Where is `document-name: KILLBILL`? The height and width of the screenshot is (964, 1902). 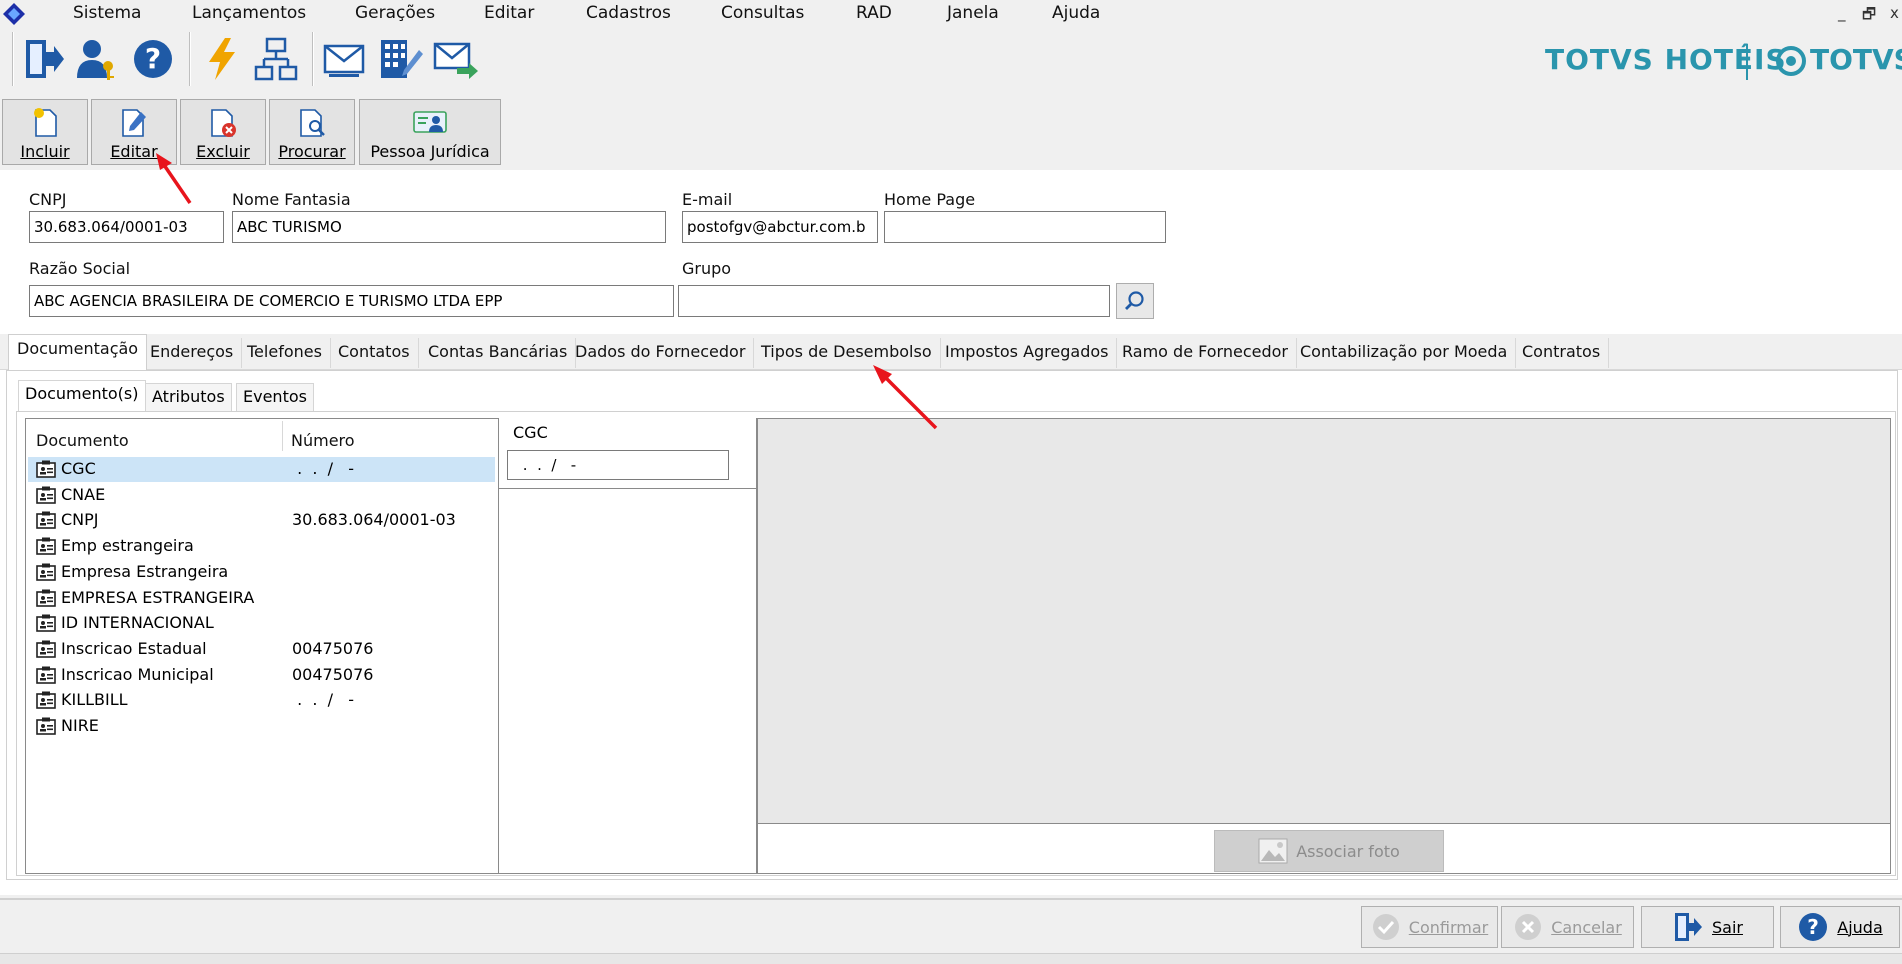
document-name: KILLBILL is located at coordinates (94, 700).